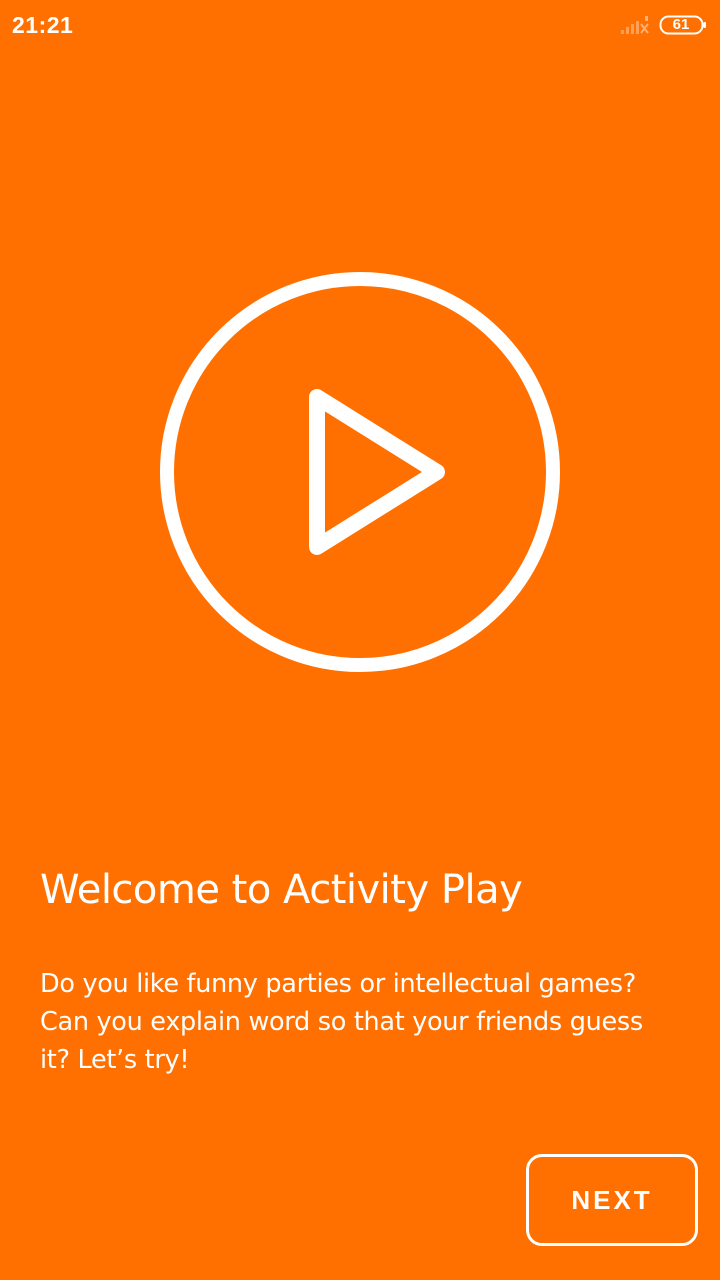 This screenshot has height=1280, width=720. I want to click on signal-weak-icon, so click(635, 25).